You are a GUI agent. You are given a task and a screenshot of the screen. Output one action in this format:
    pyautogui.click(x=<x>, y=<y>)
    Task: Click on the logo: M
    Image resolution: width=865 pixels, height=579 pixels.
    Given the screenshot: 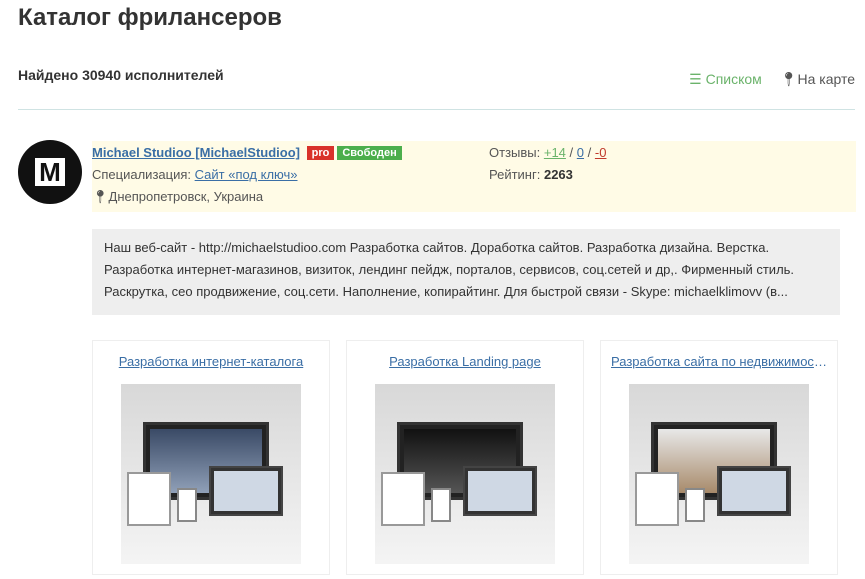 What is the action you would take?
    pyautogui.click(x=50, y=172)
    